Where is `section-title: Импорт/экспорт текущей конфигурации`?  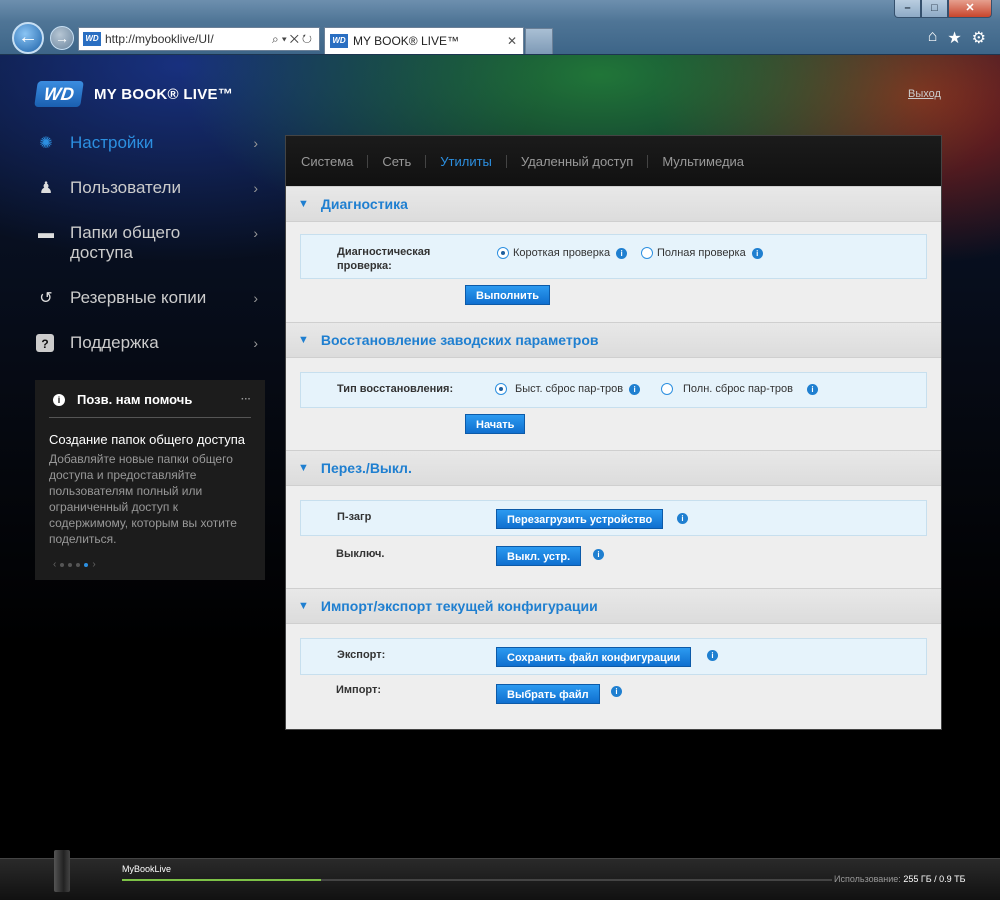
section-title: Импорт/экспорт текущей конфигурации is located at coordinates (459, 606).